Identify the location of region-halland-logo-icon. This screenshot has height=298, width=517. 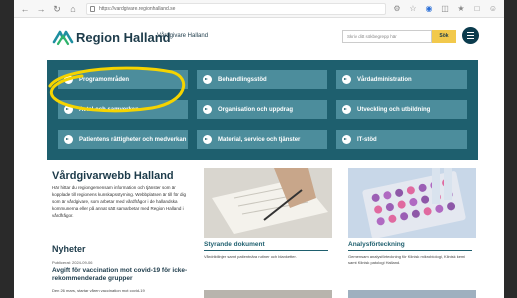
(63, 37).